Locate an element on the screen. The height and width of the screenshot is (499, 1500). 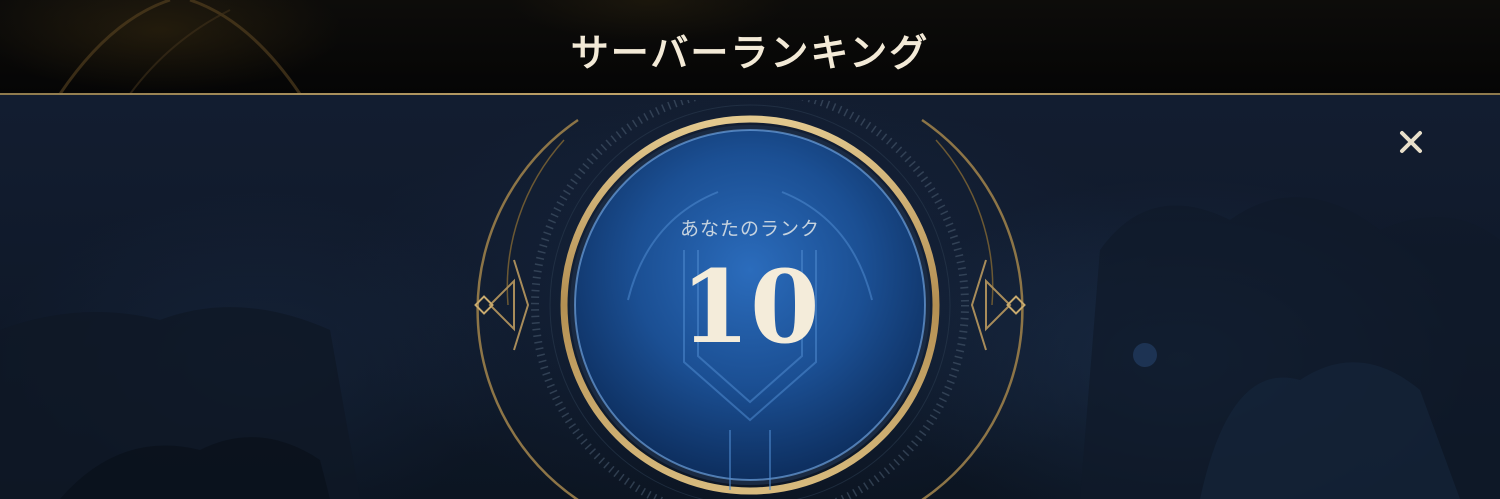
close-icon is located at coordinates (1411, 142).